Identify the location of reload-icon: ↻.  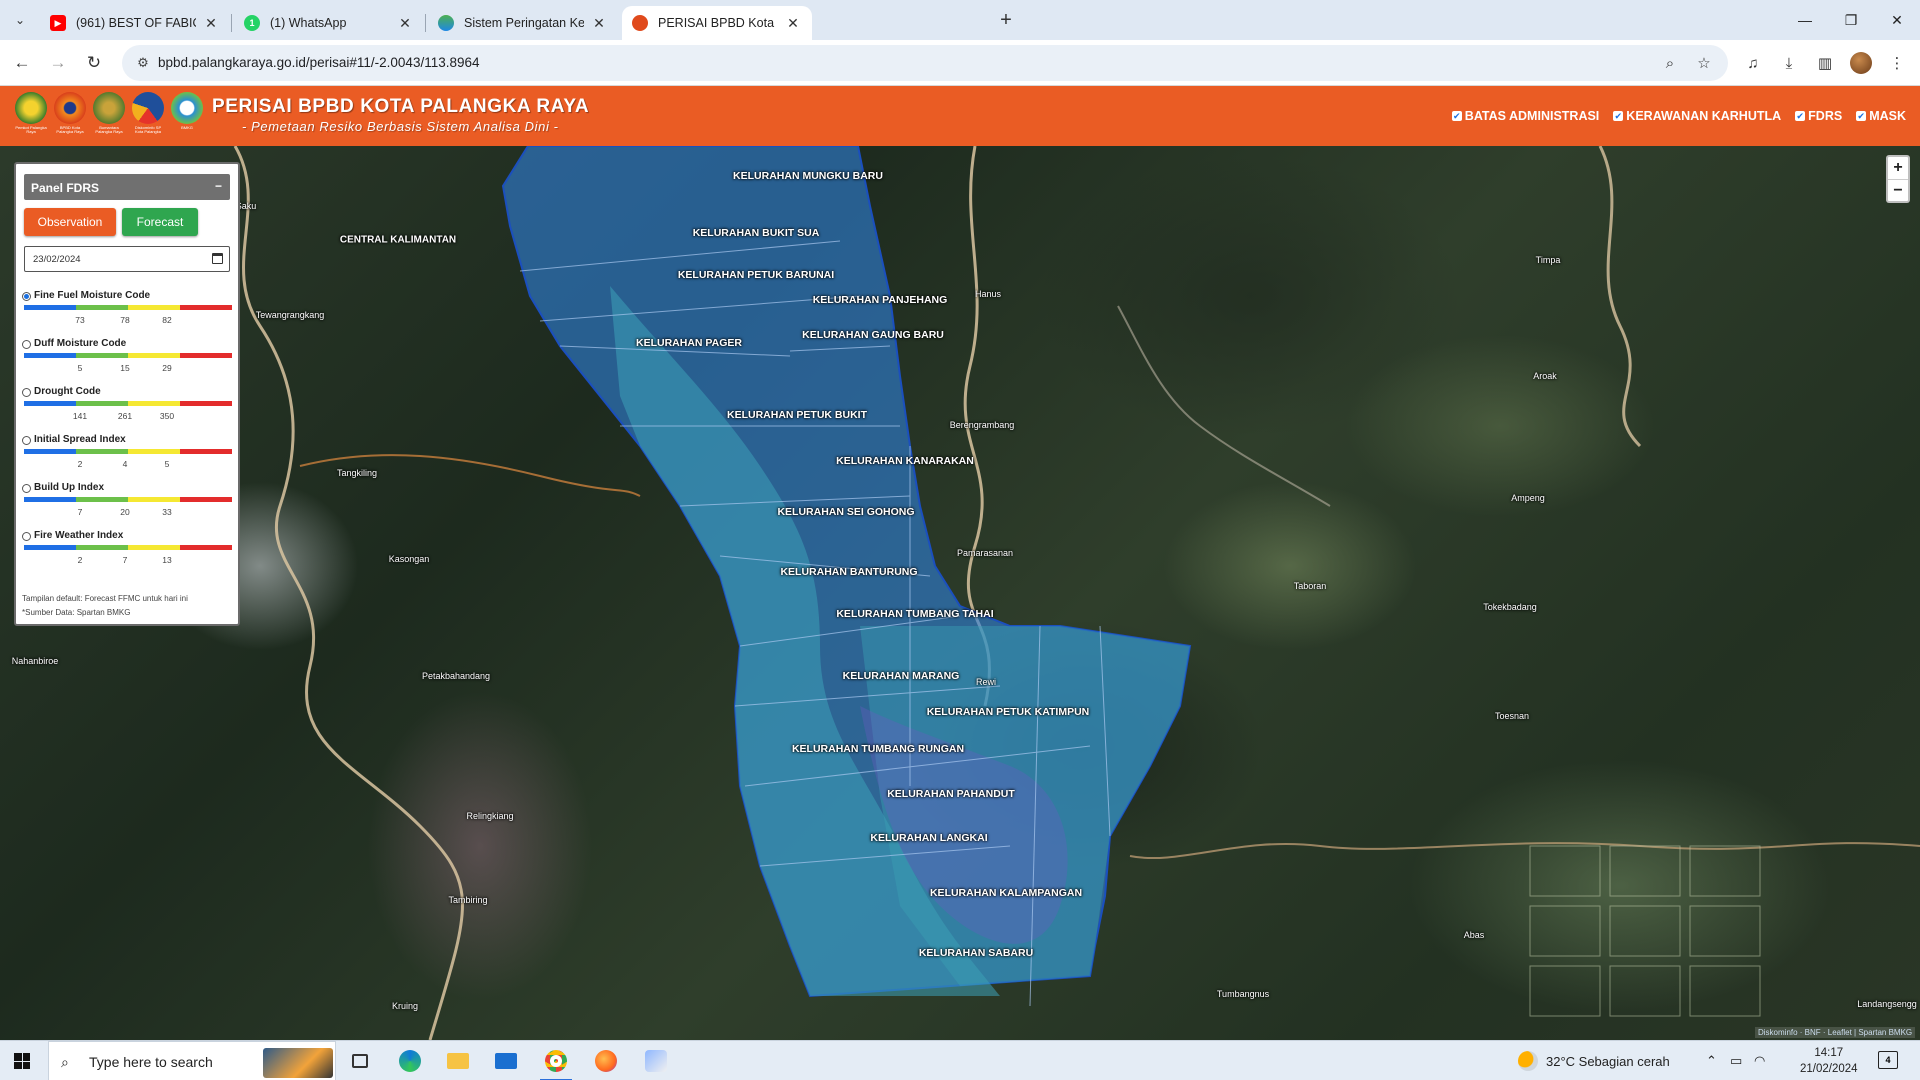
(94, 63).